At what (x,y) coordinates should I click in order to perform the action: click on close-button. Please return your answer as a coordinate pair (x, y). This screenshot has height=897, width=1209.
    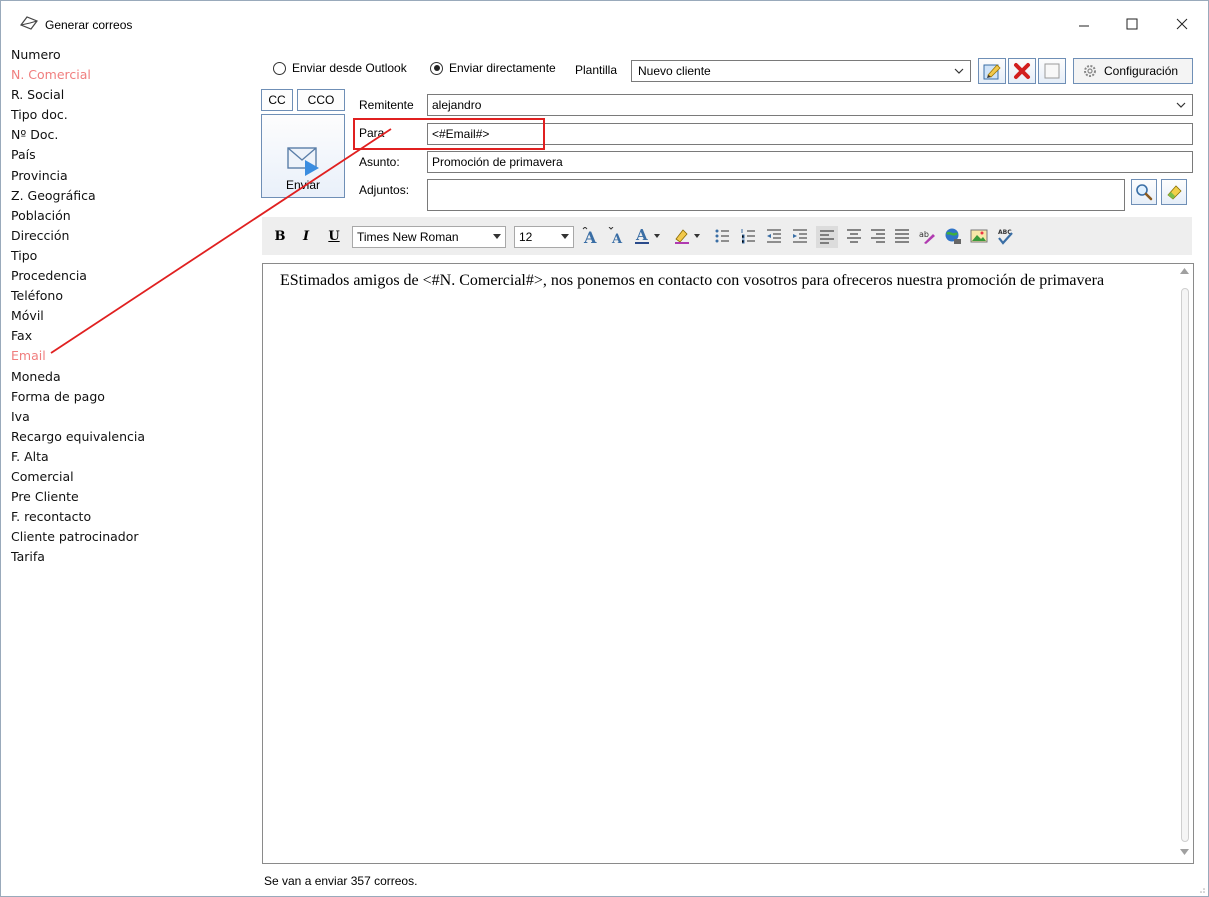
    Looking at the image, I should click on (1182, 24).